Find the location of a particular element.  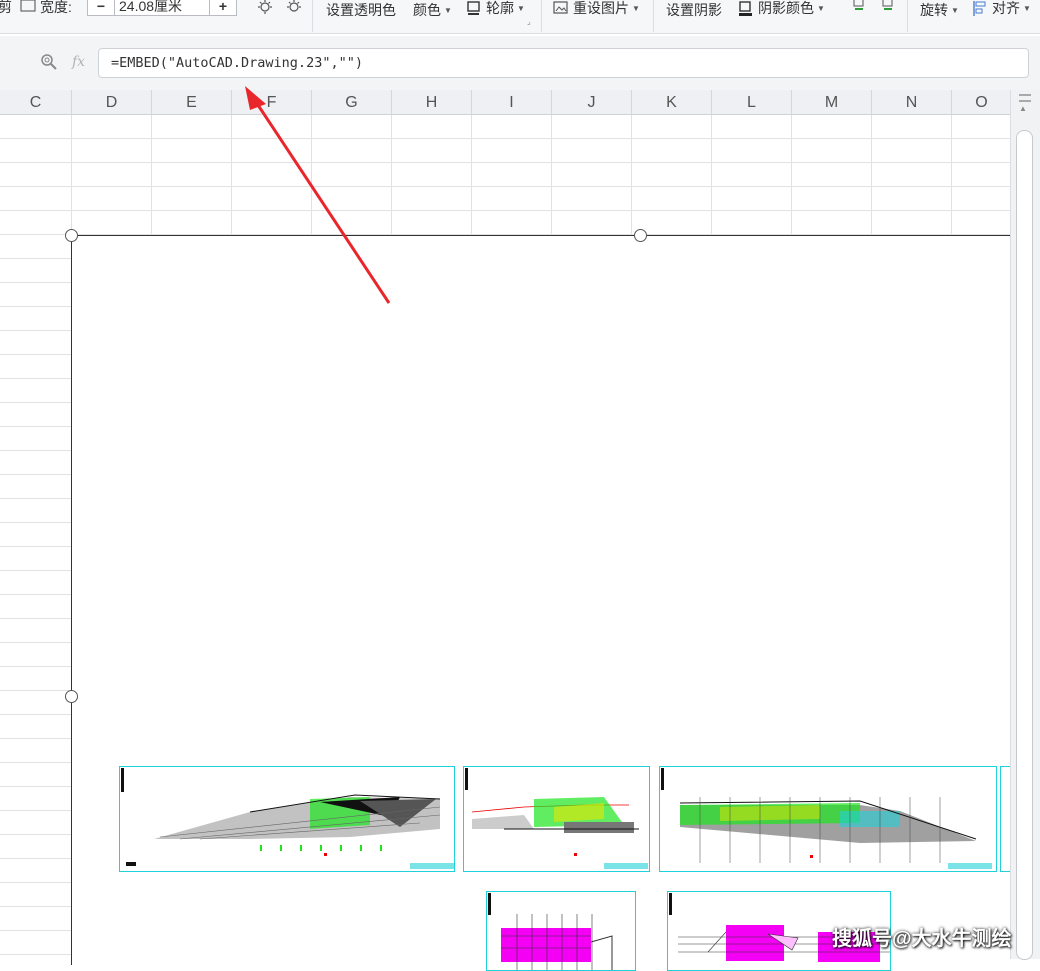

formula-bar: fx =EMBED("AutoCAD.Drawing.23","") is located at coordinates (520, 63).